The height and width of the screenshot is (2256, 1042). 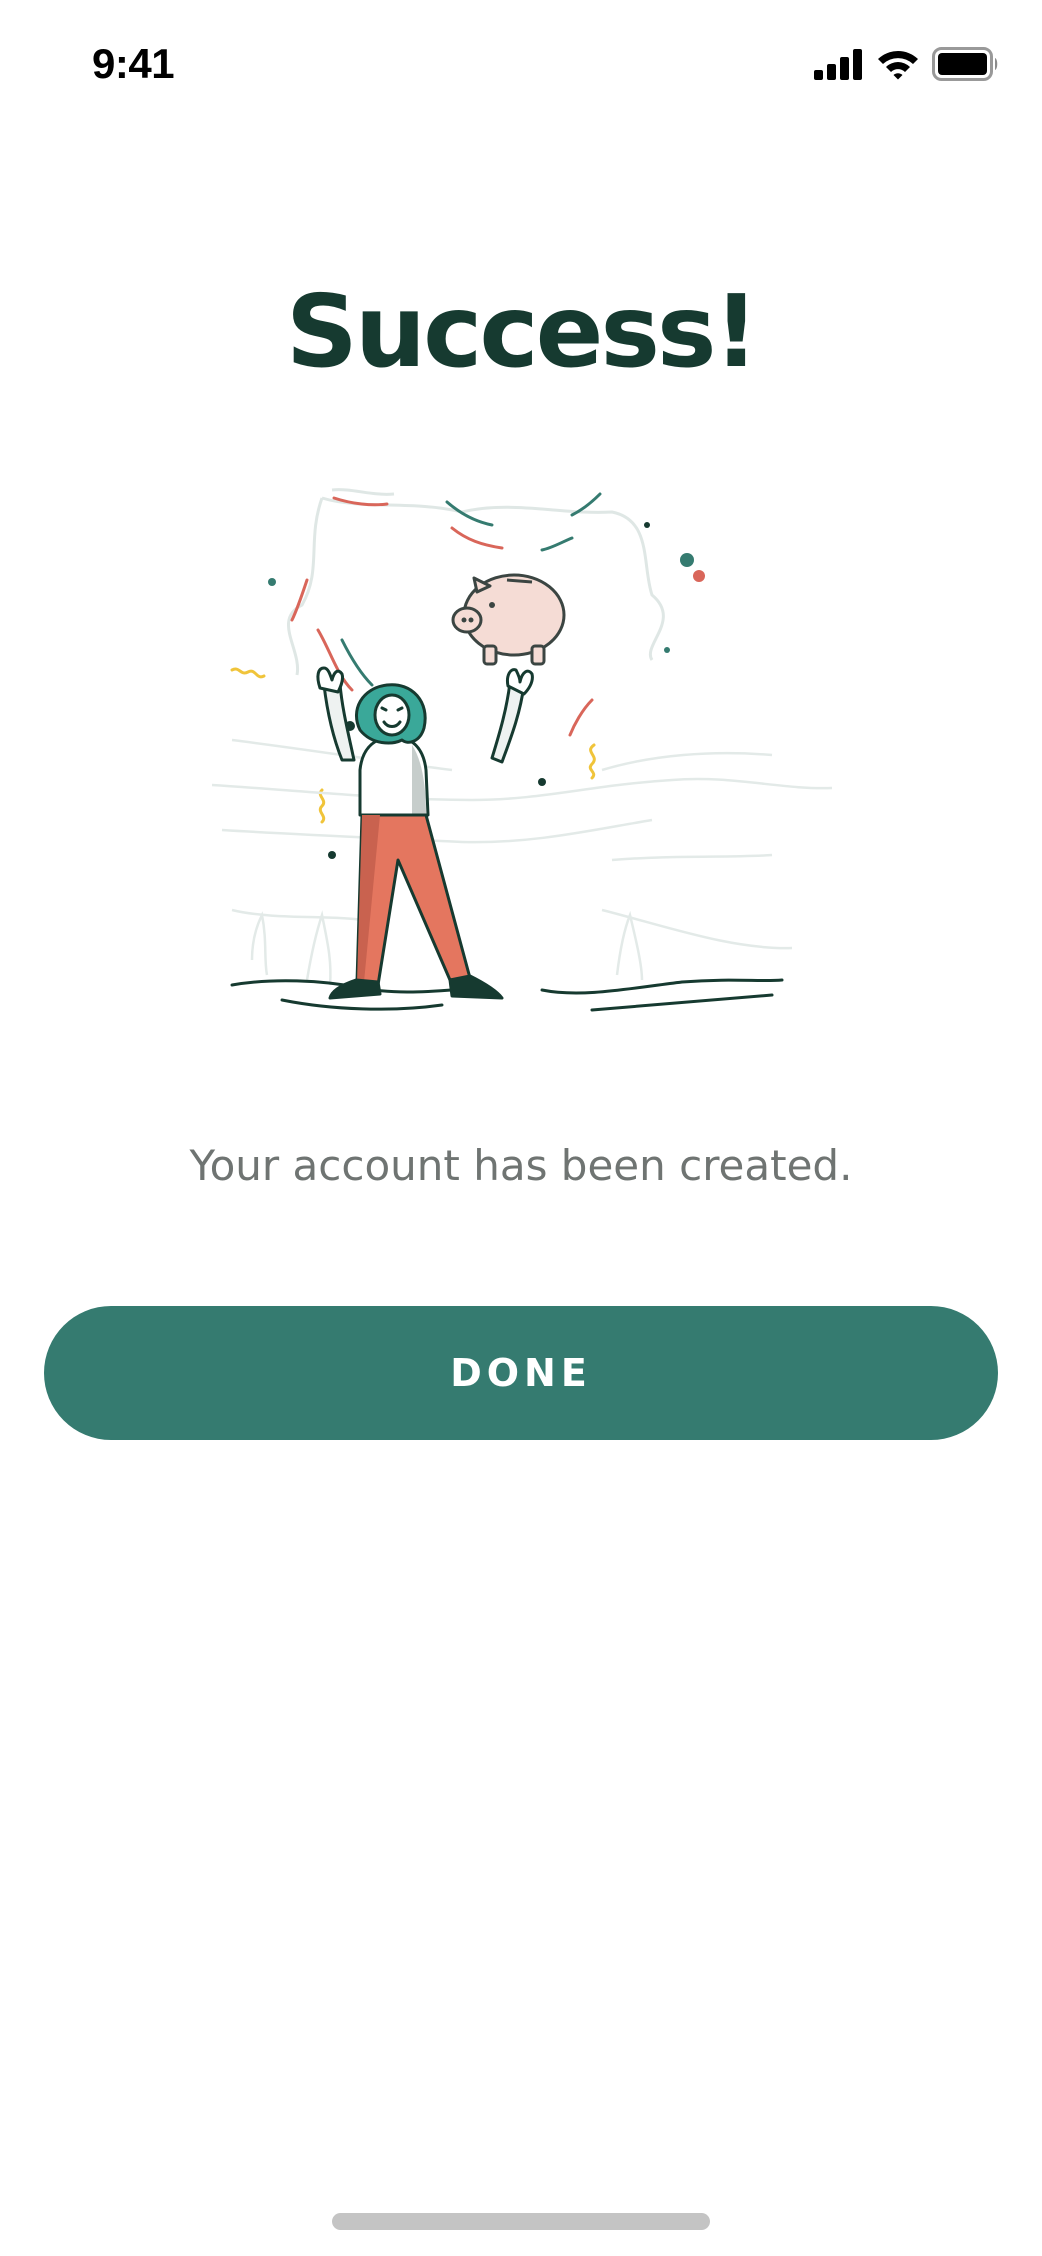 I want to click on person, so click(x=425, y=833).